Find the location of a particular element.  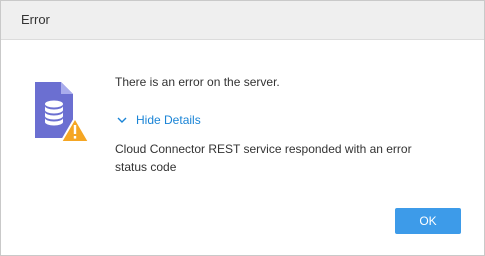

chevron-down-icon is located at coordinates (122, 120).